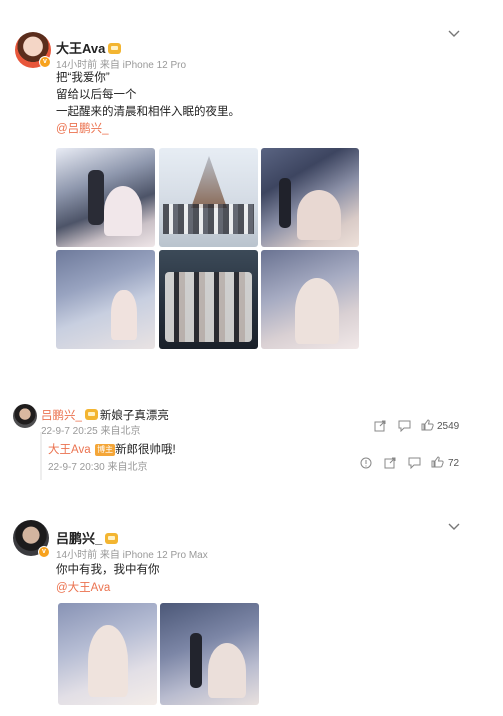 This screenshot has width=503, height=716. Describe the element at coordinates (25, 416) in the screenshot. I see `commenter-avatar` at that location.